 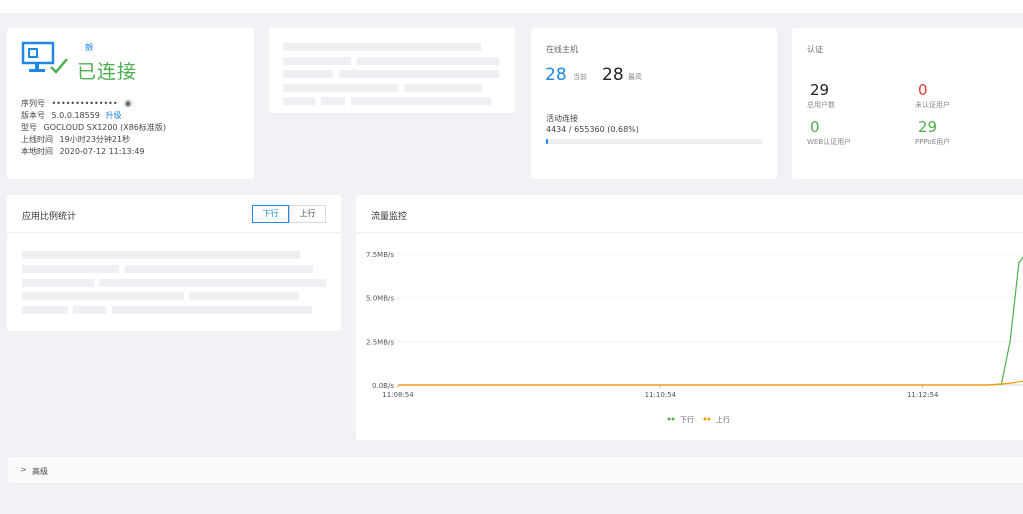 I want to click on model-value: GOCLOUD SX1200 (X86标准版), so click(x=105, y=127).